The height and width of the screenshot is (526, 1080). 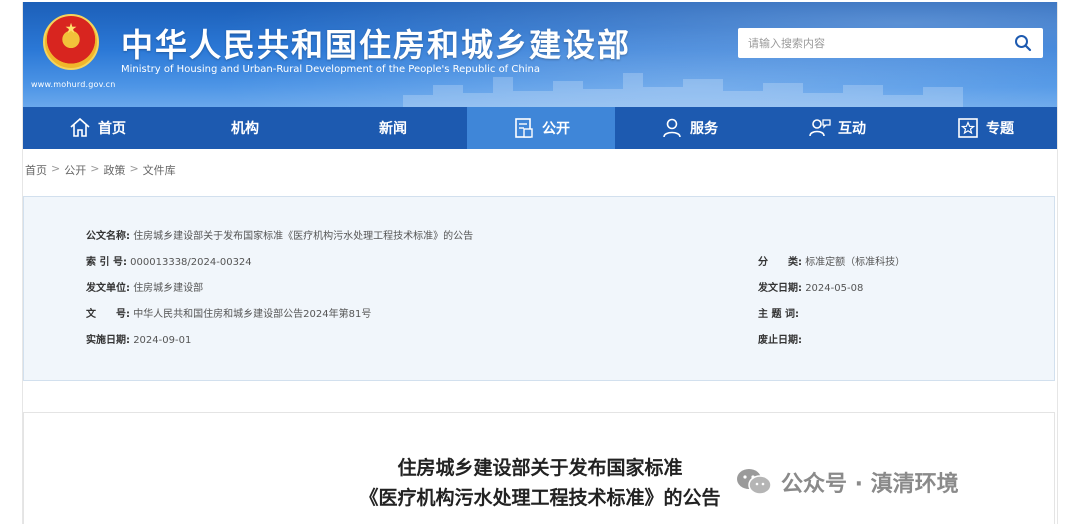 I want to click on main-nav: 首页 机构 新闻 公开 服务 互动 专题, so click(x=540, y=128).